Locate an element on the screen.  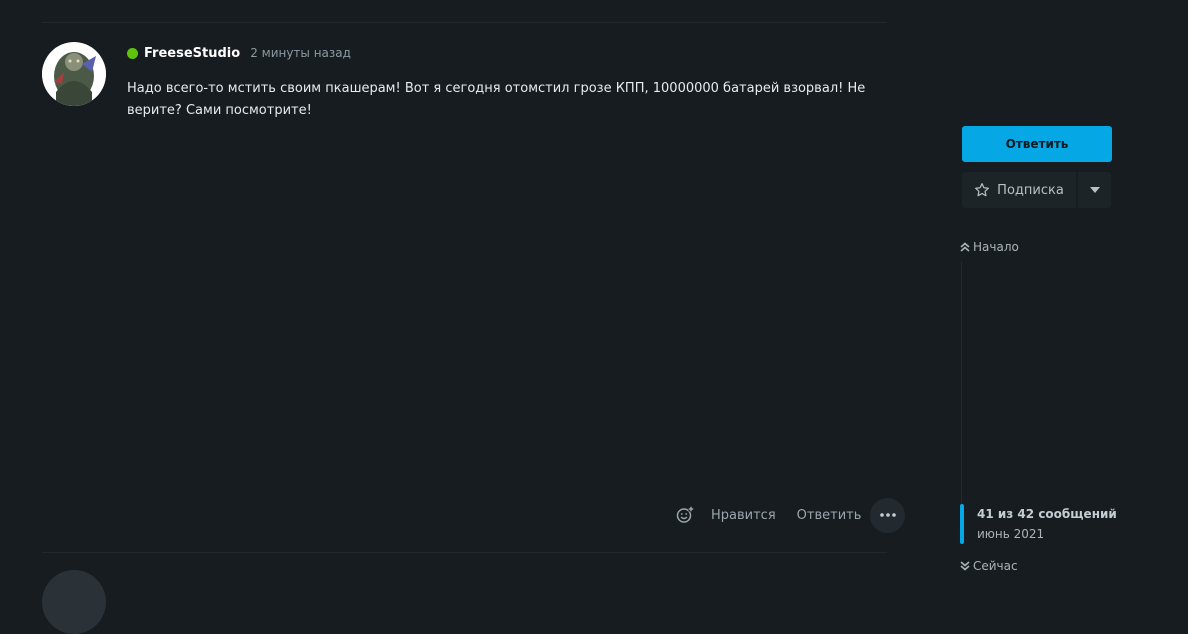
reply-link: Ответить is located at coordinates (829, 515).